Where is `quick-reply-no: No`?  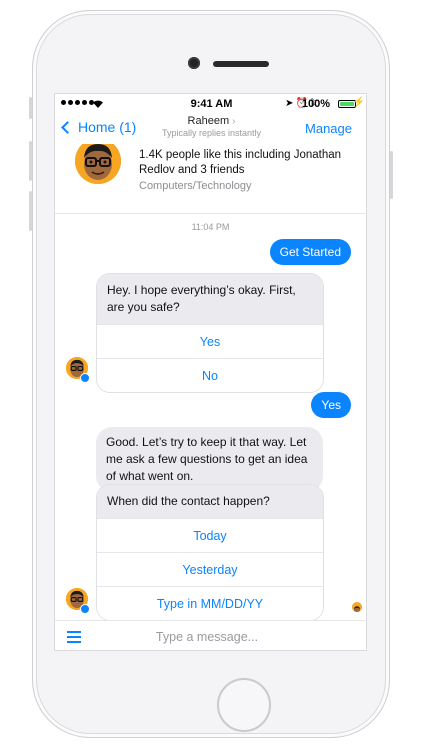 quick-reply-no: No is located at coordinates (210, 375).